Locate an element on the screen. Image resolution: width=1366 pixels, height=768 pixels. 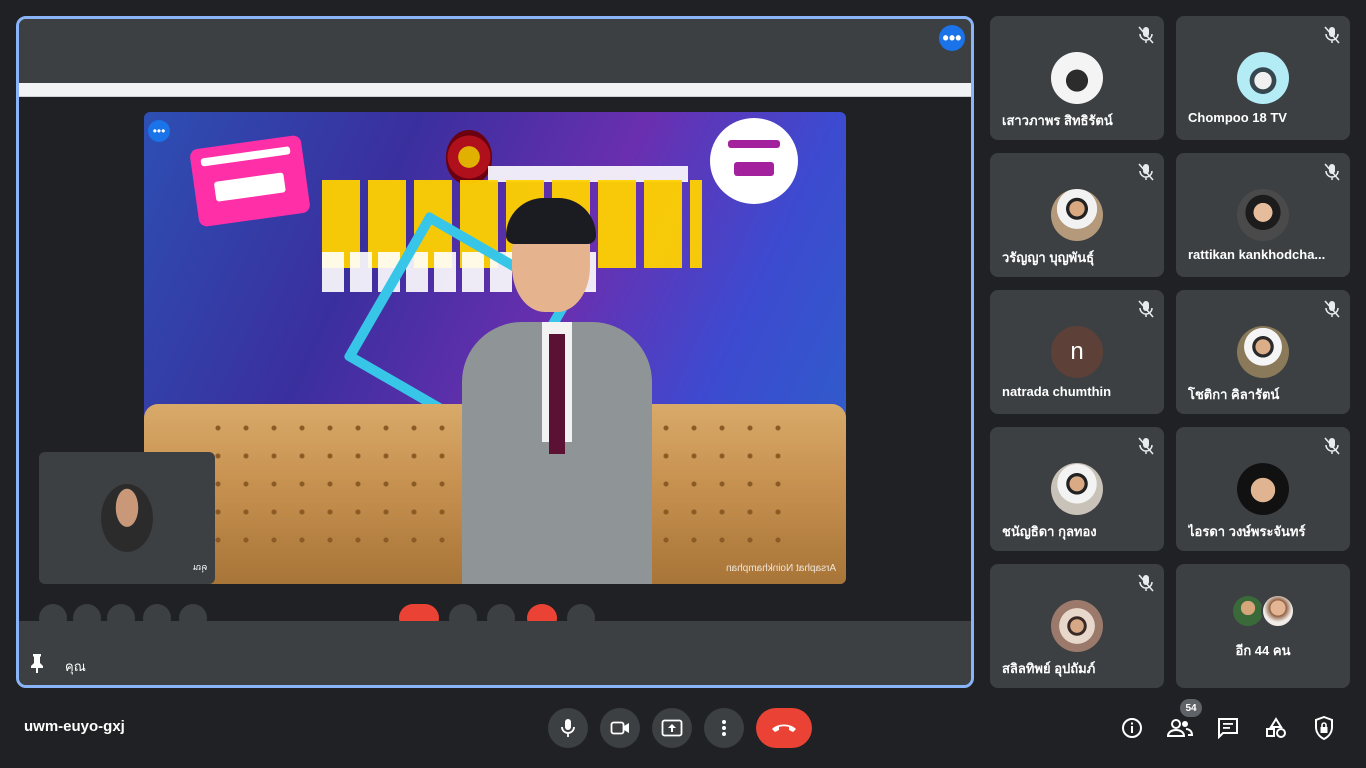
self-avatar is located at coordinates (127, 518).